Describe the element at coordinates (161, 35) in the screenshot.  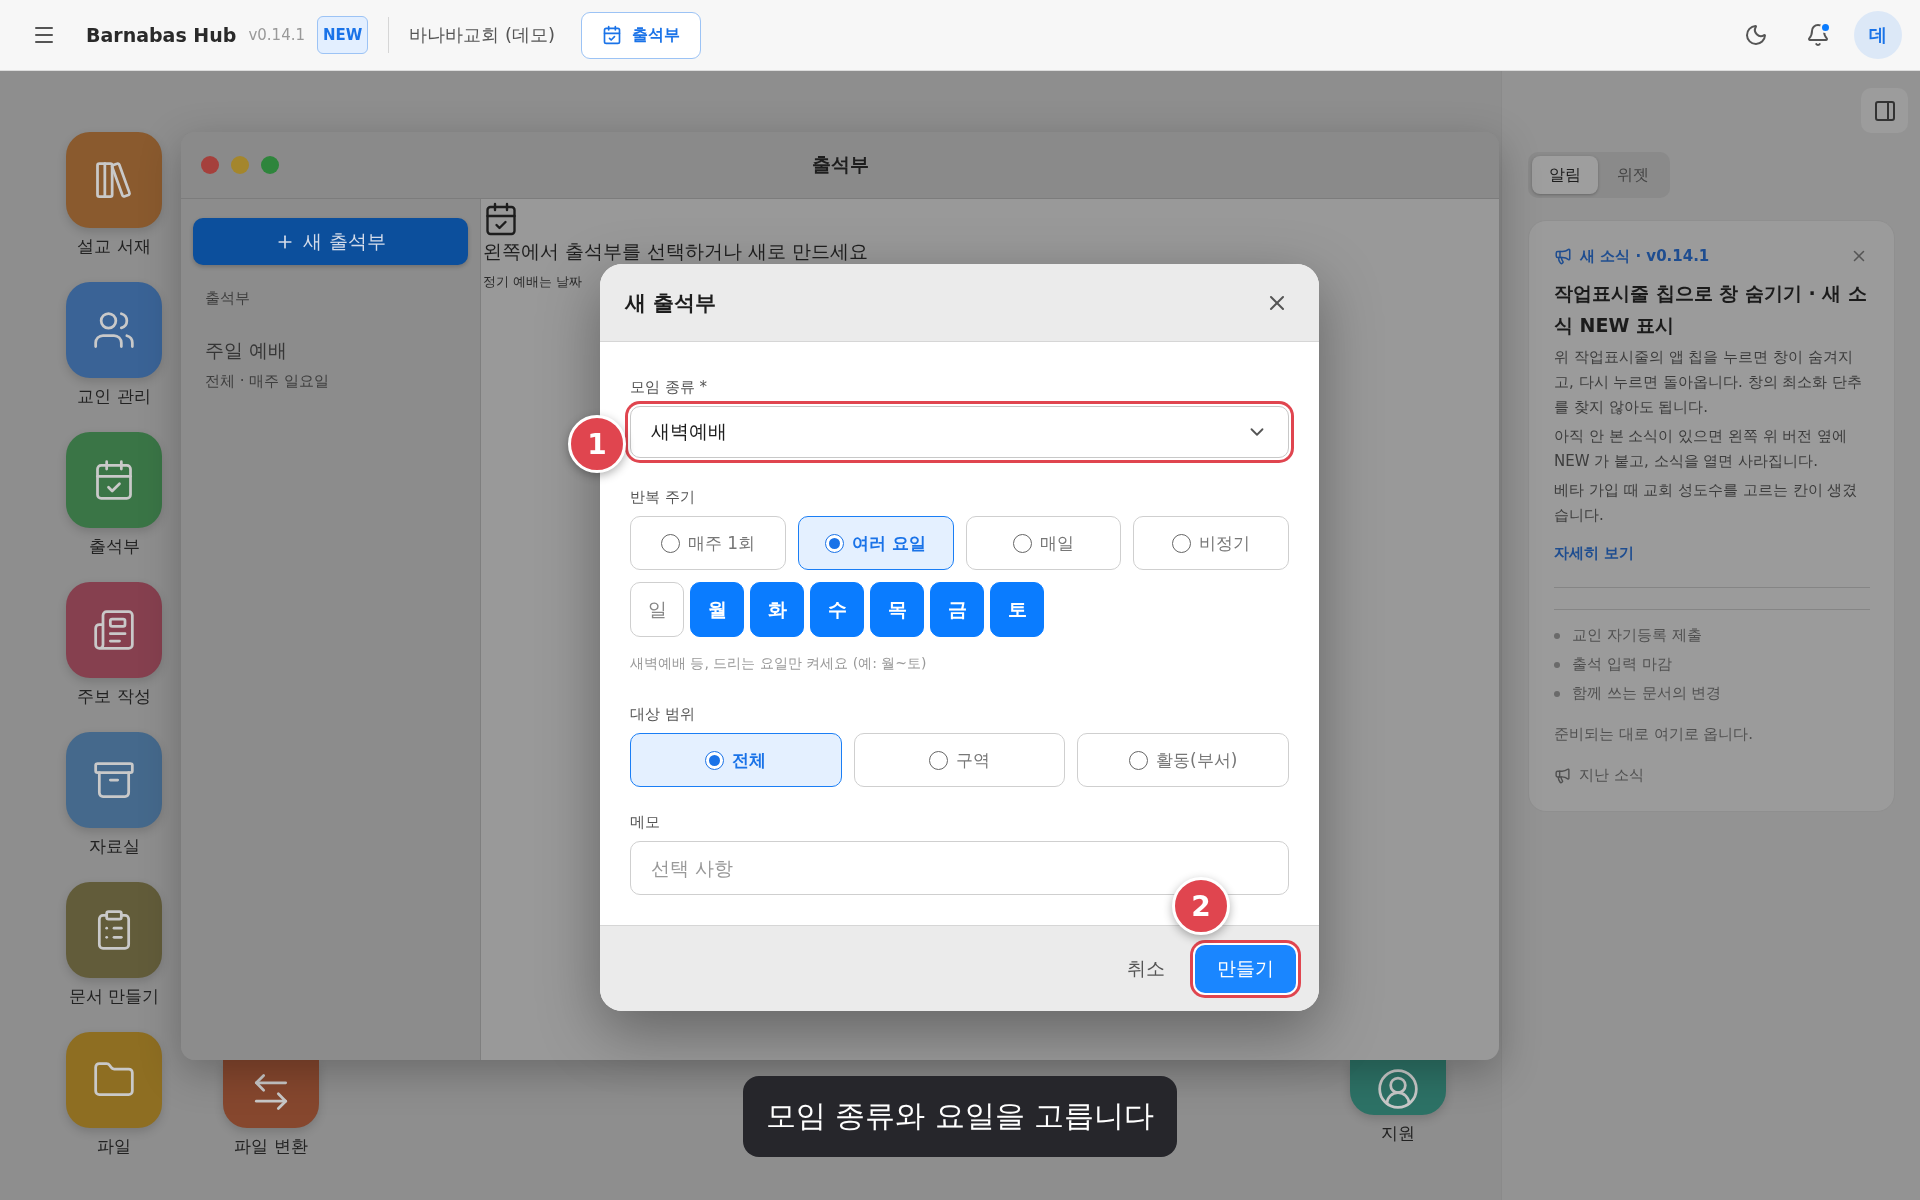
I see `app-name: Barnabas Hub` at that location.